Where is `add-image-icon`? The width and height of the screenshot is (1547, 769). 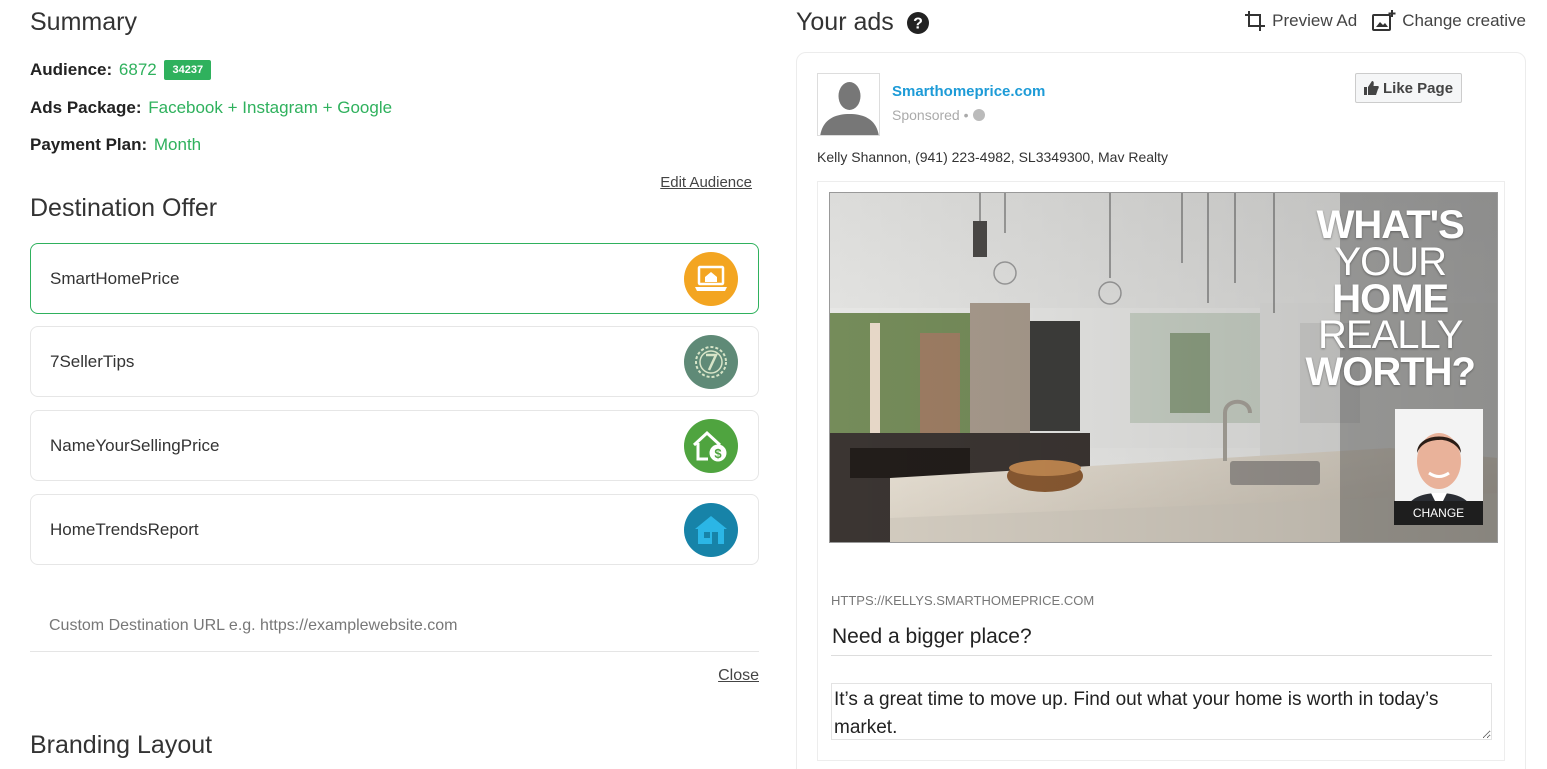 add-image-icon is located at coordinates (1384, 20).